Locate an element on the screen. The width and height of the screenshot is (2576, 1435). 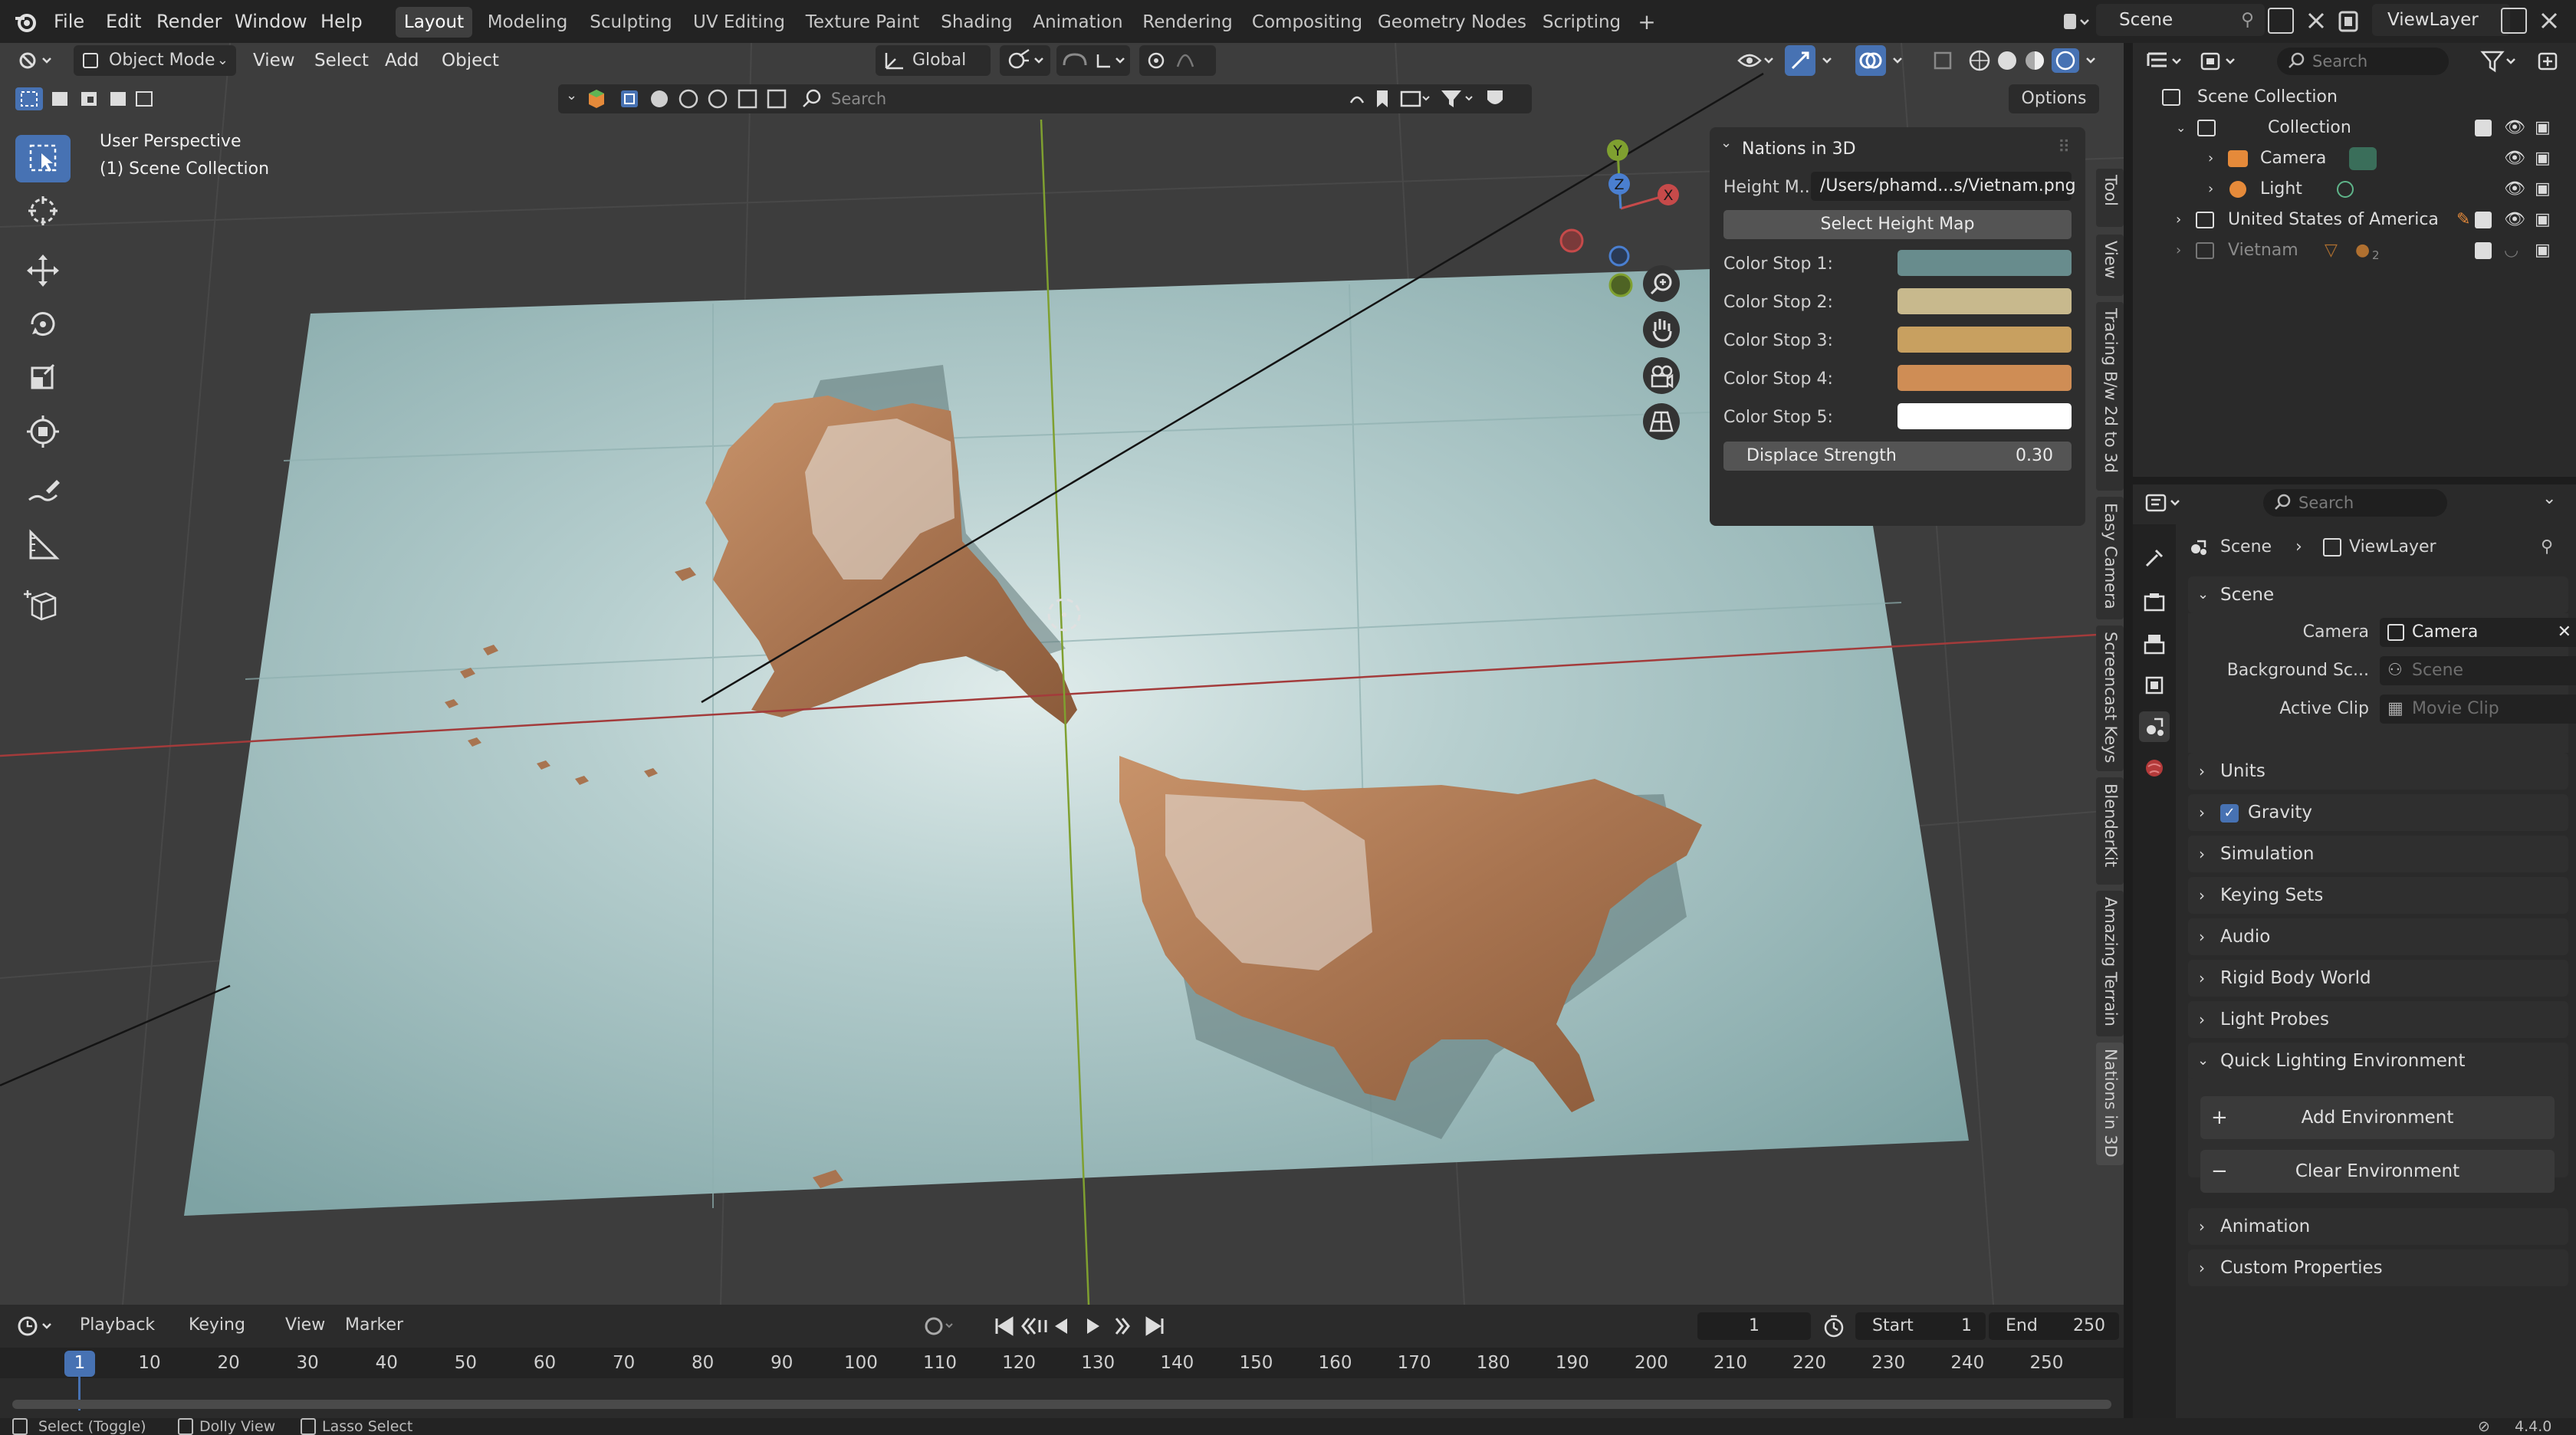
tab-uv-editing: UV Editing is located at coordinates (739, 22).